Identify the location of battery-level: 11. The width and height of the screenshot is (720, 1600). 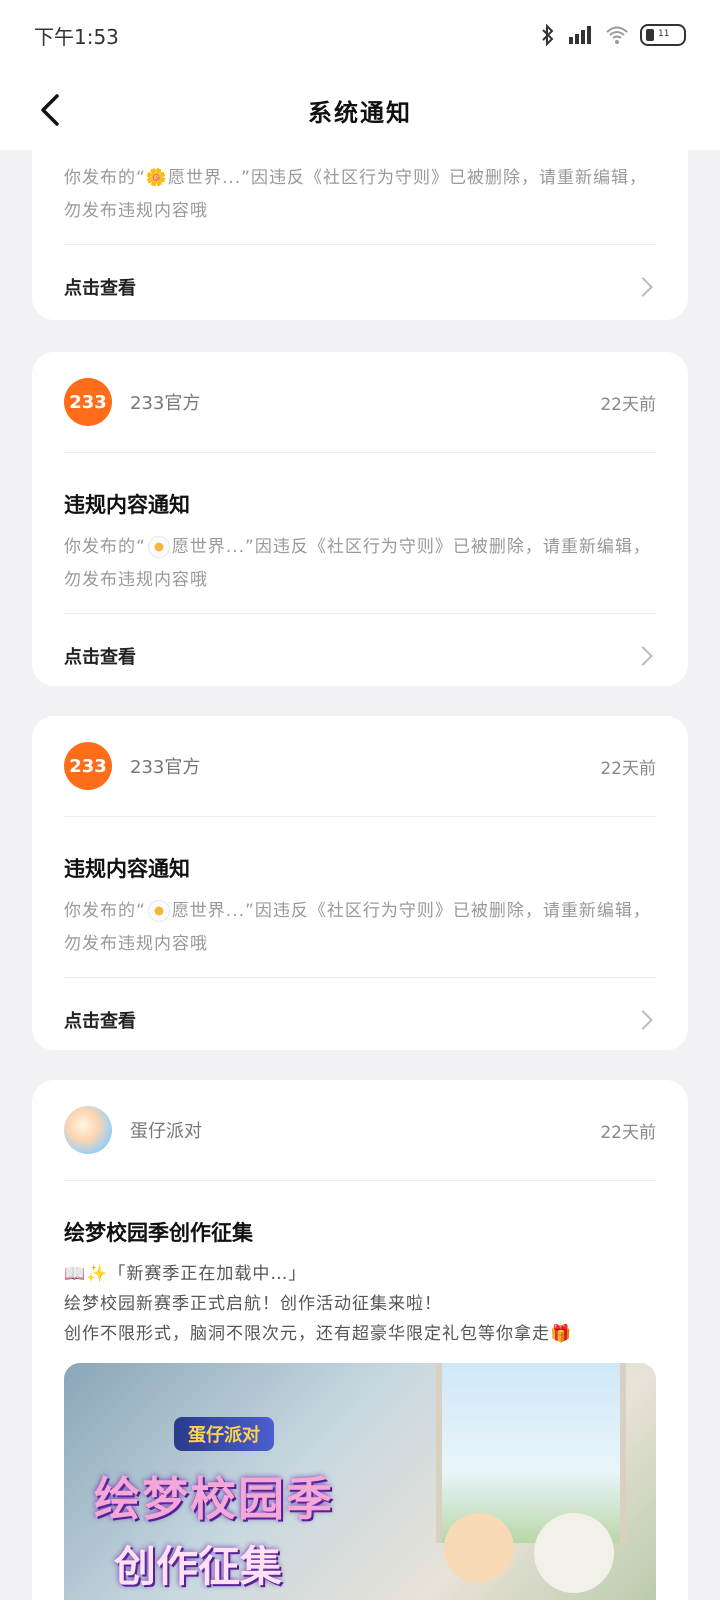
(664, 34).